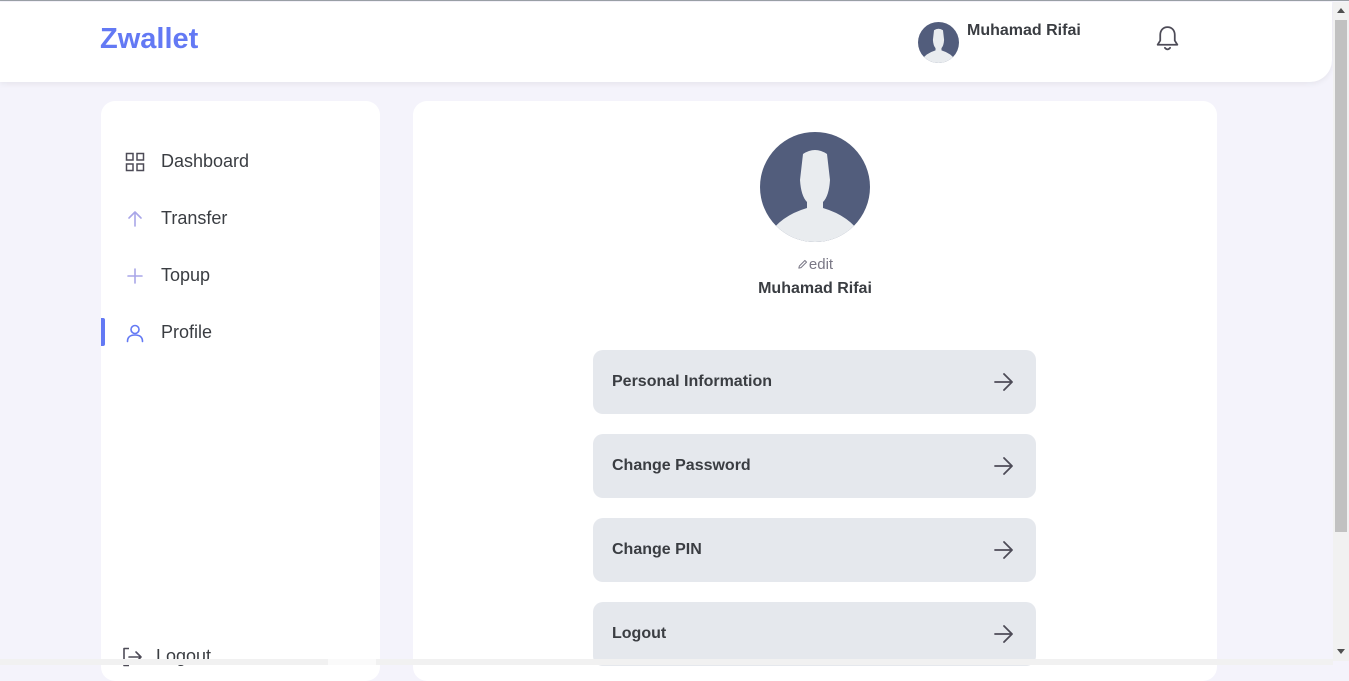 This screenshot has width=1349, height=681. I want to click on sidebar-item-dashboard: Dashboard, so click(240, 162).